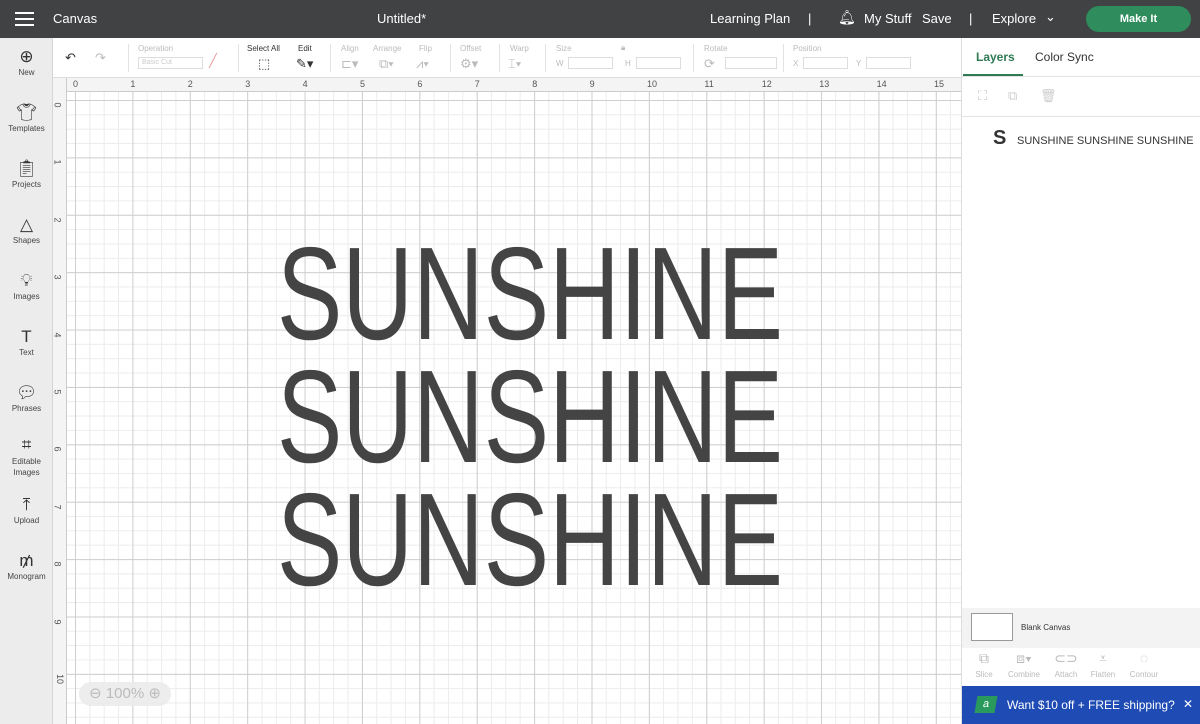 This screenshot has width=1200, height=724. Describe the element at coordinates (796, 63) in the screenshot. I see `x-label: X` at that location.